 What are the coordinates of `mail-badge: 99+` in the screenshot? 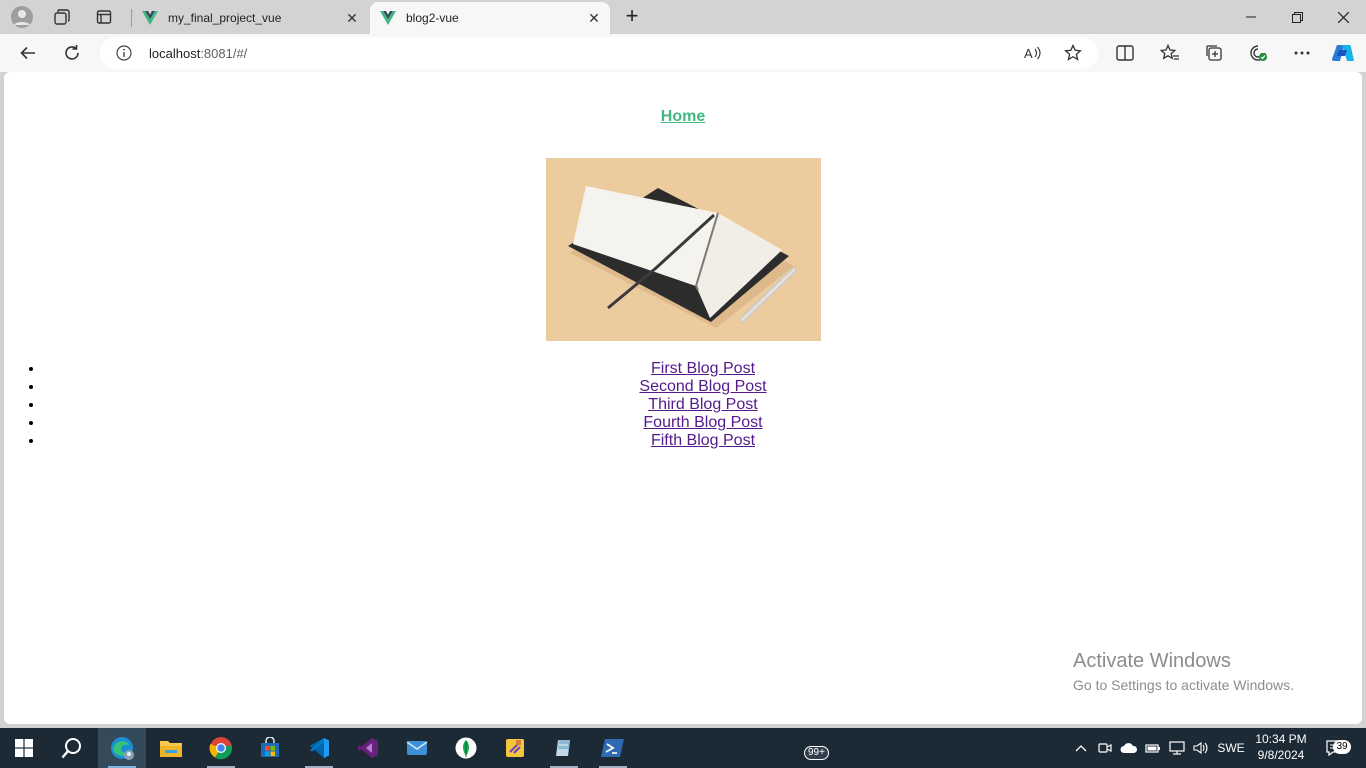 It's located at (816, 753).